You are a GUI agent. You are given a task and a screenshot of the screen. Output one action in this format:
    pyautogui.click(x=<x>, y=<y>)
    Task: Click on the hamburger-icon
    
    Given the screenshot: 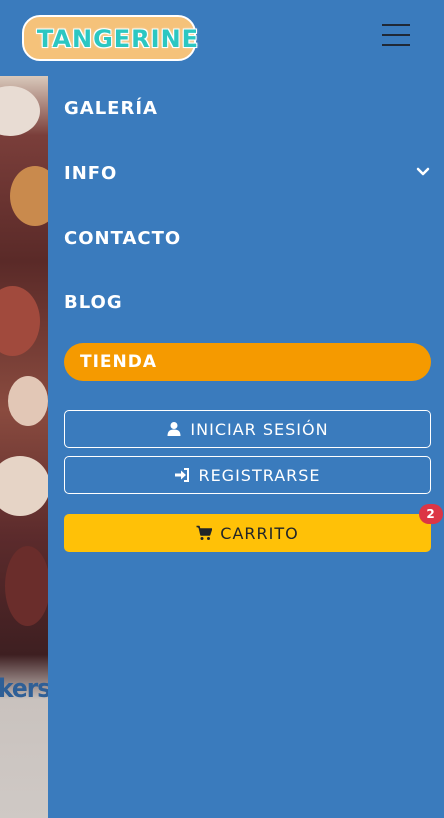 What is the action you would take?
    pyautogui.click(x=396, y=35)
    